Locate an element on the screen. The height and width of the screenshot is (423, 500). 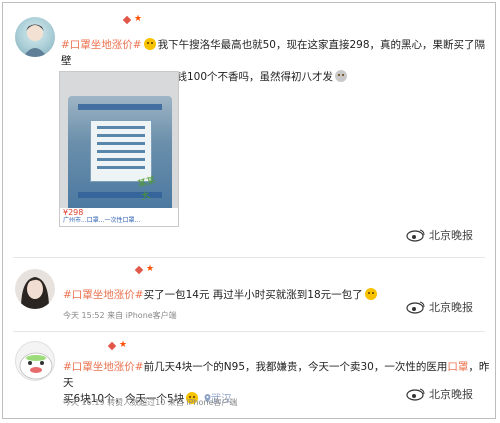
post-meta: 今天 15:52 来自 iPhone客户端 is located at coordinates (120, 315).